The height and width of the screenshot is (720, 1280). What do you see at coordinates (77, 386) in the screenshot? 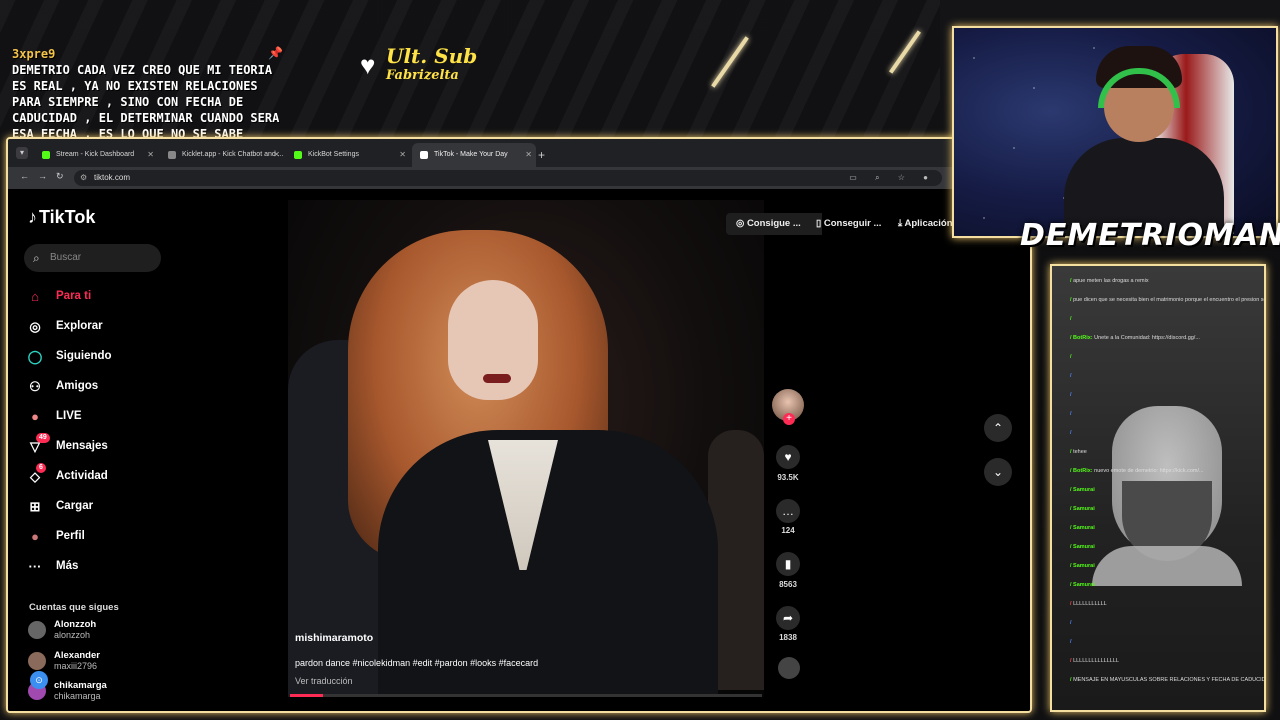
I see `sidebar-item-label: Amigos` at bounding box center [77, 386].